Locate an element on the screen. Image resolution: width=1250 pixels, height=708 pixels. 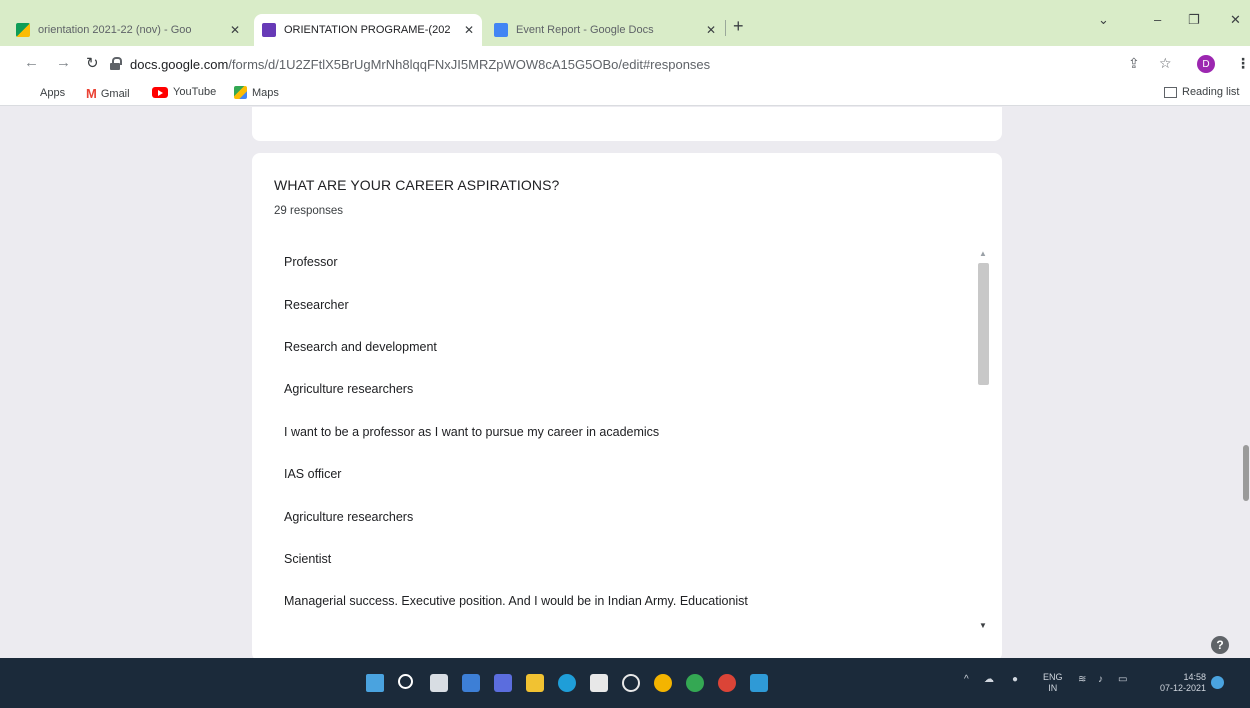
share-icon: ⇪ is located at coordinates (1134, 63).